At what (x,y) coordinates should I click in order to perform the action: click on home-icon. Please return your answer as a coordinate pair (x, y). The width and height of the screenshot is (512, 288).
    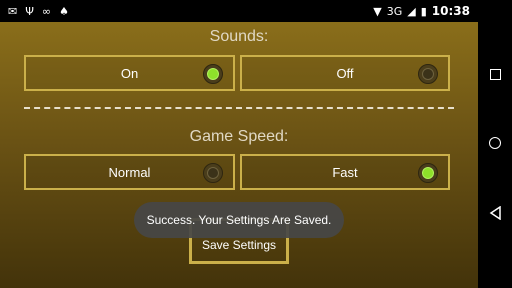
    Looking at the image, I should click on (495, 142).